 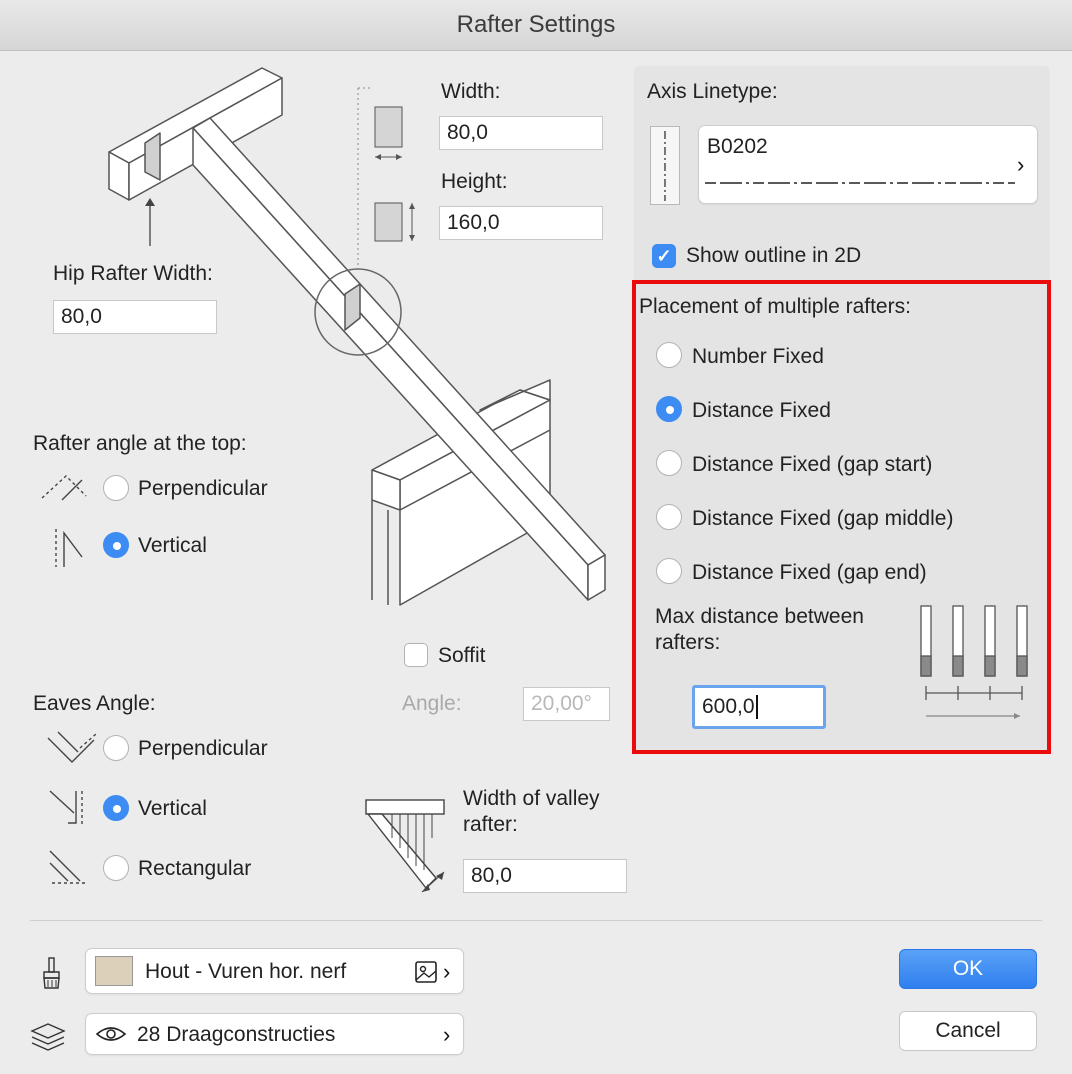 I want to click on max-distance-field: 600,0, so click(x=759, y=707).